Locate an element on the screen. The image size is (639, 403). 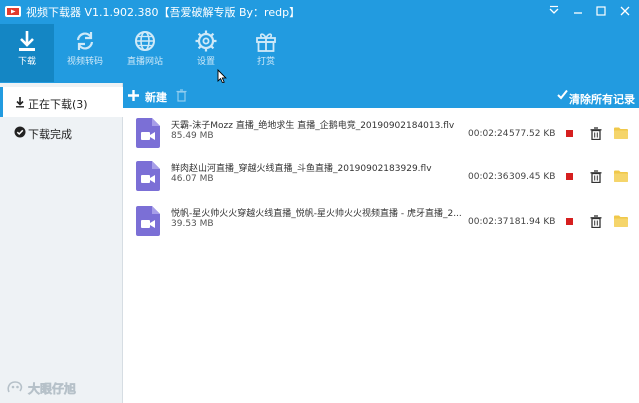
tab-live-sites: 直播网站 is located at coordinates (145, 53).